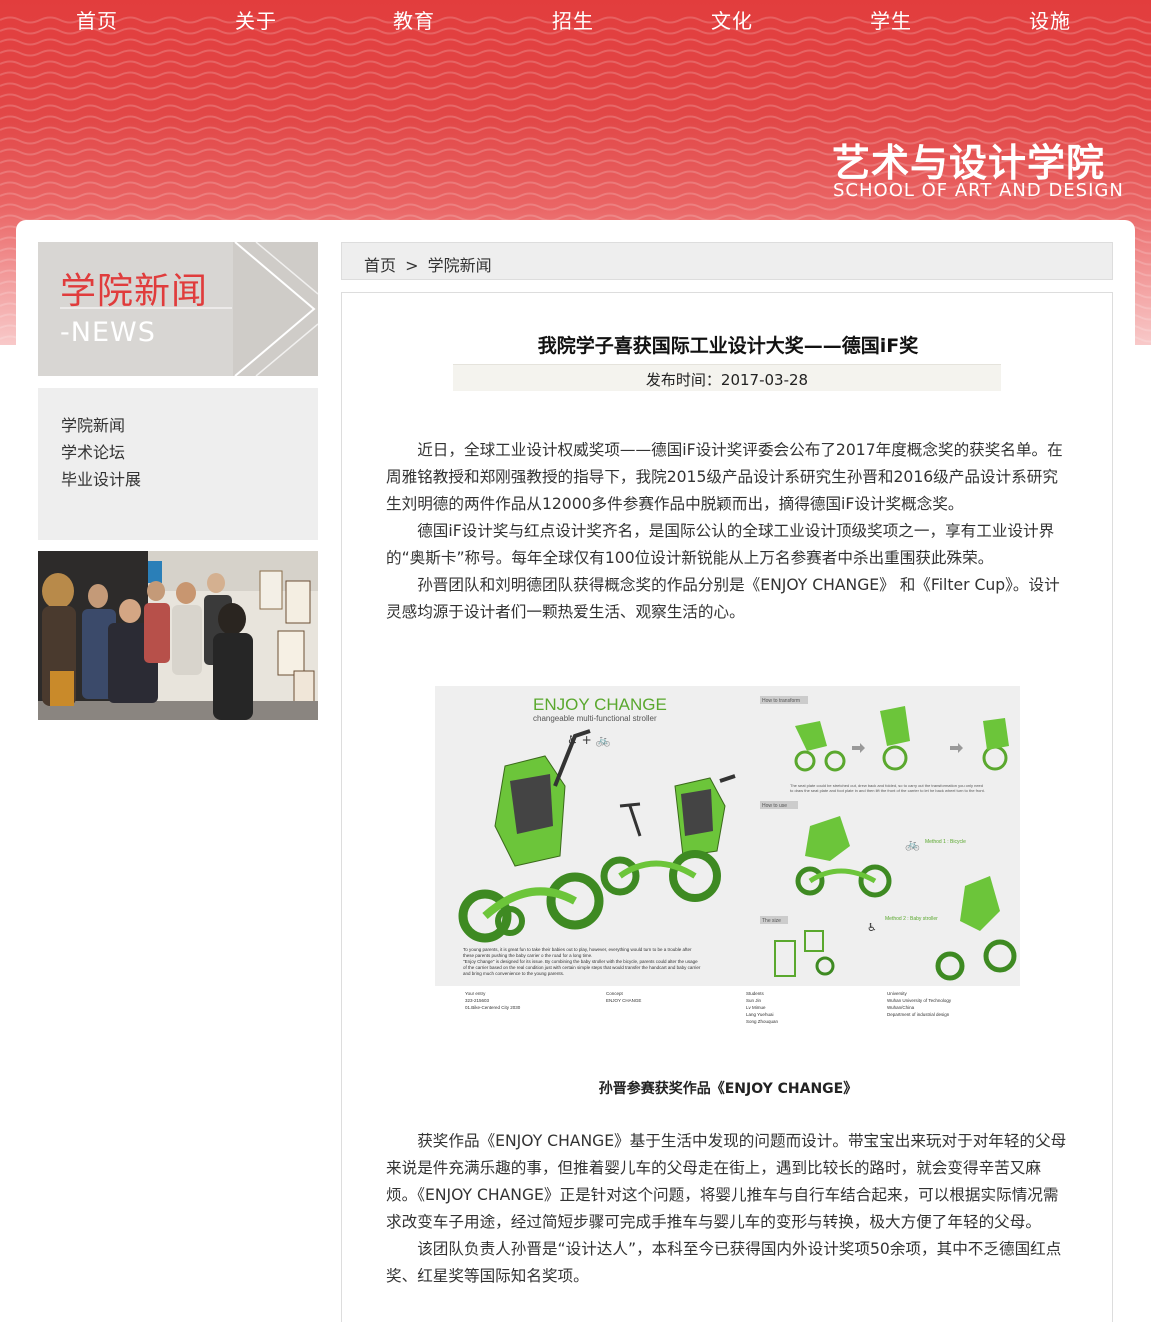 Image resolution: width=1151 pixels, height=1322 pixels. What do you see at coordinates (615, 993) in the screenshot?
I see `credit-concept-label: Concept` at bounding box center [615, 993].